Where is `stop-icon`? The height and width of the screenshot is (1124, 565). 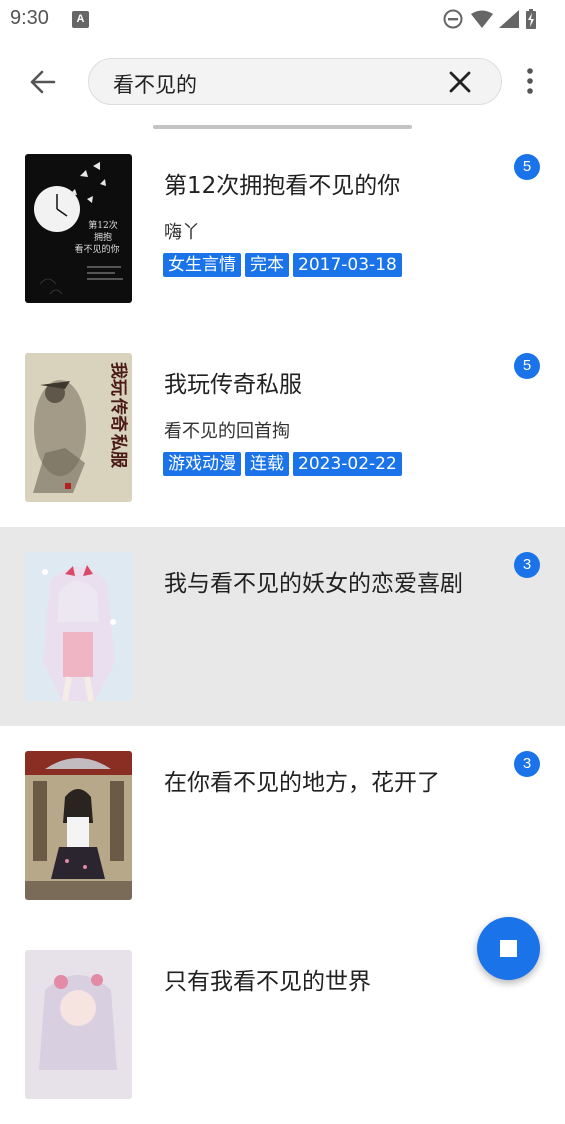
stop-icon is located at coordinates (508, 948).